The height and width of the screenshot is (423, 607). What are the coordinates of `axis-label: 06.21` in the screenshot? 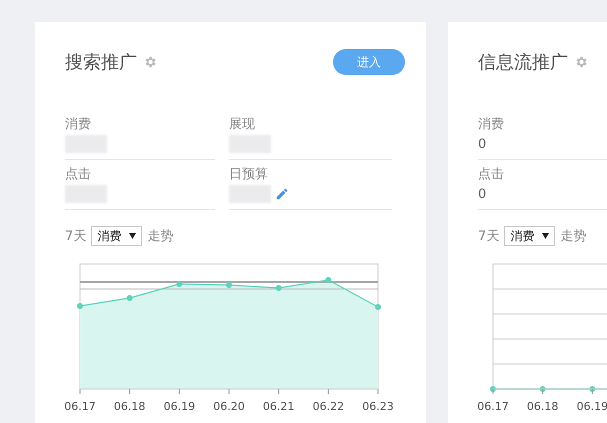 It's located at (278, 406).